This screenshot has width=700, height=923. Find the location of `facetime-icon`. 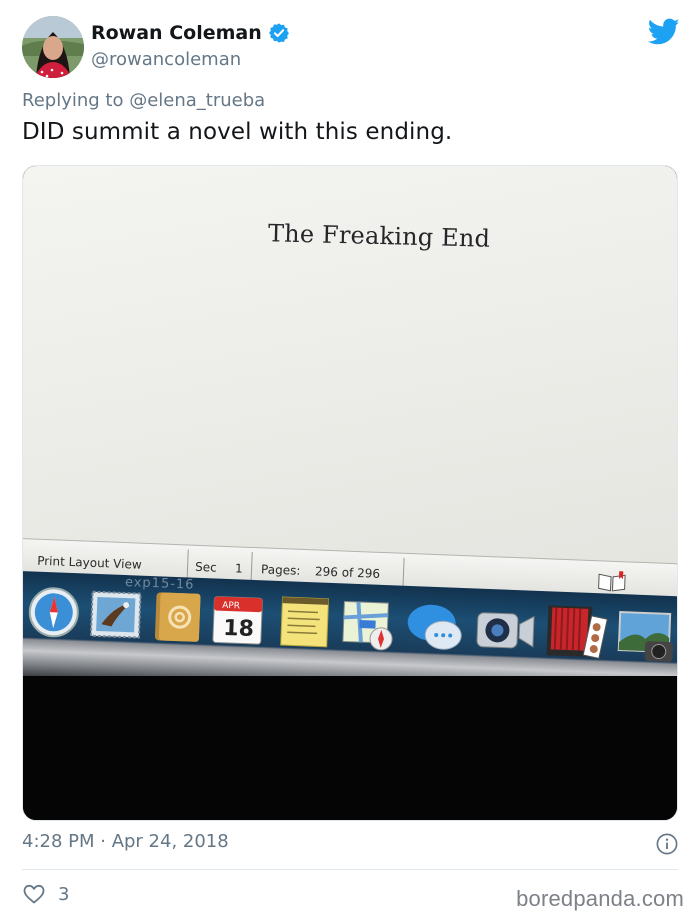

facetime-icon is located at coordinates (505, 629).